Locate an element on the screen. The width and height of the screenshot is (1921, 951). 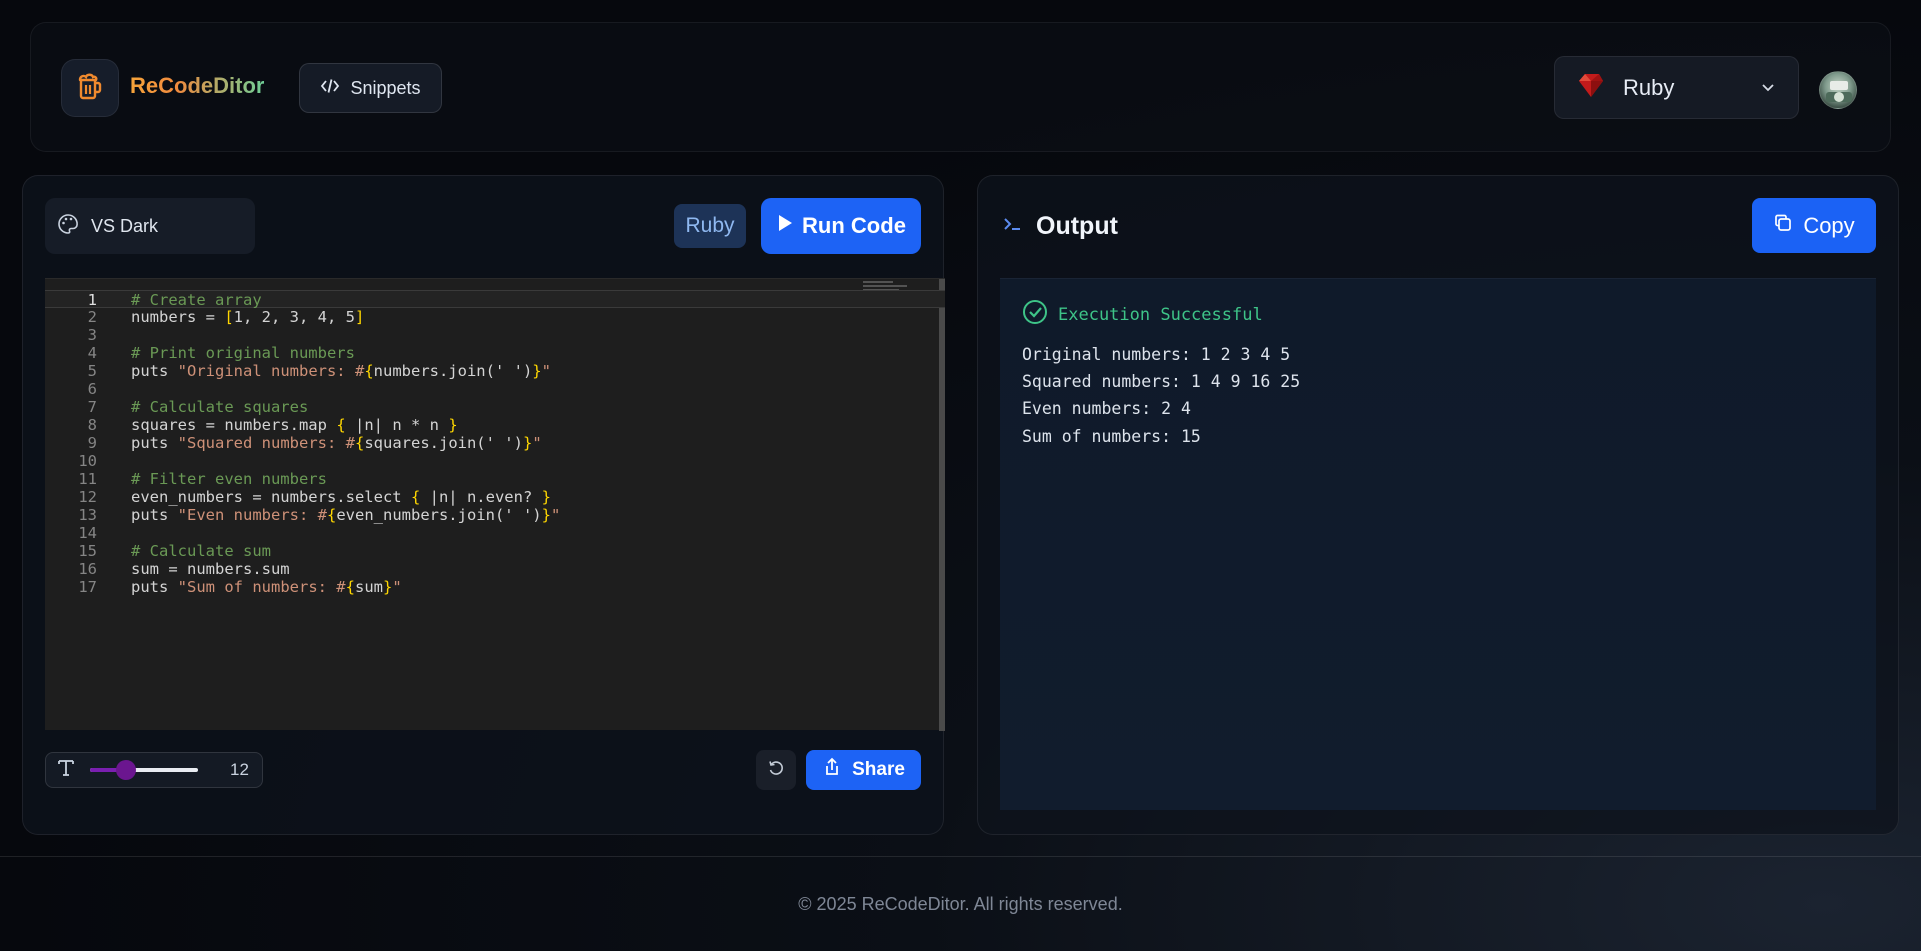
logo is located at coordinates (90, 88).